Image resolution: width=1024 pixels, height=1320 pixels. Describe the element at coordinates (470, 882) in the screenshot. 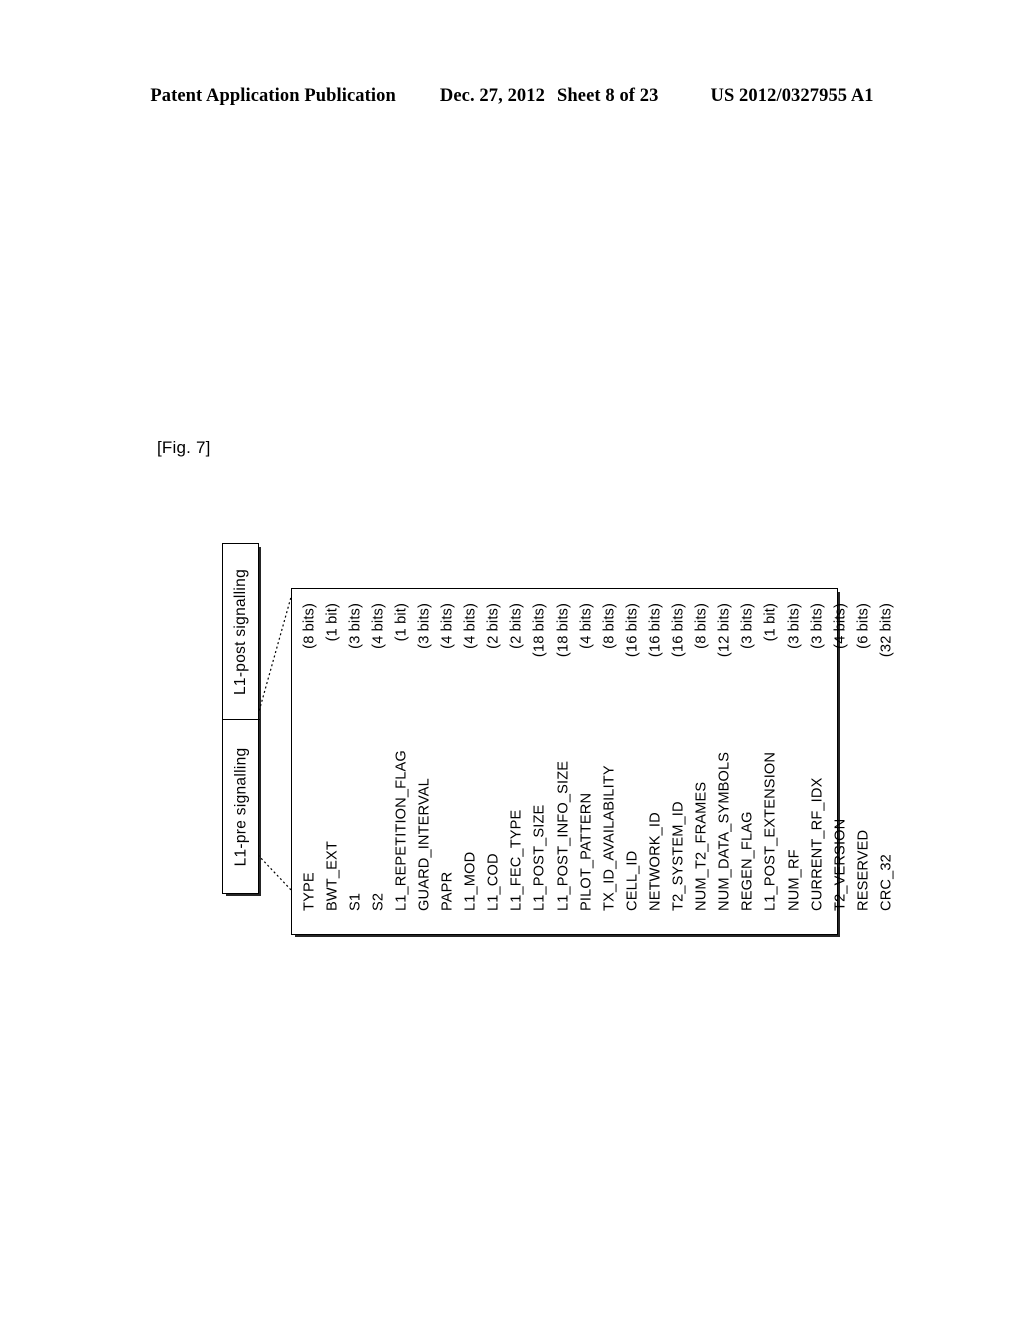

I see `field-name: L1_MOD` at that location.